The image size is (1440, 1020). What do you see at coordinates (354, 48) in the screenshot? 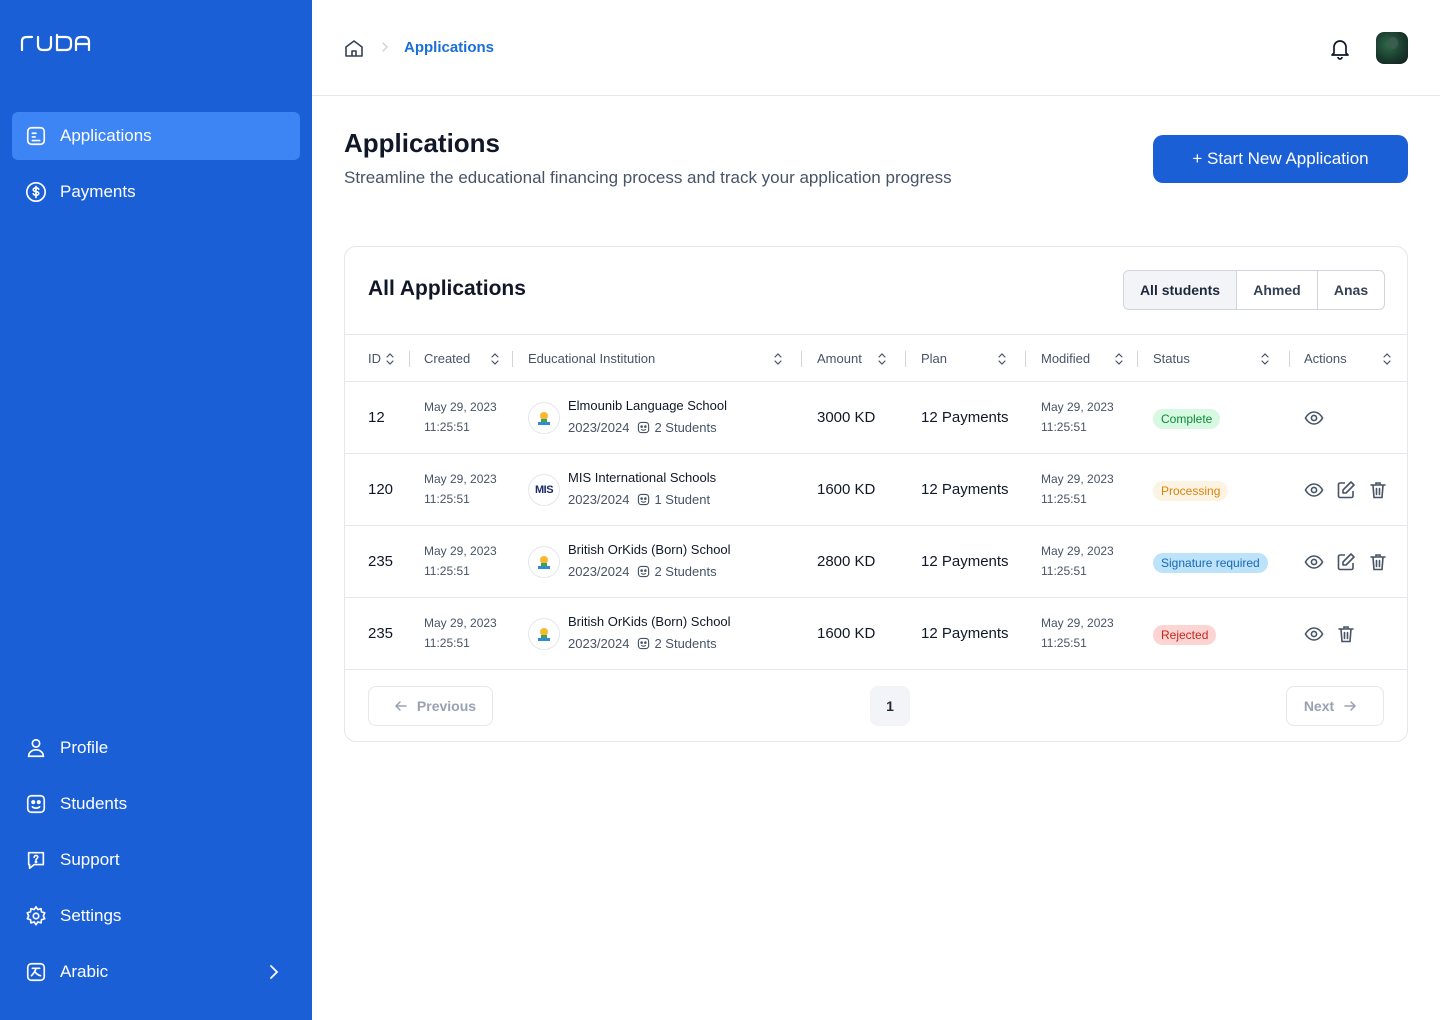
I see `home-icon` at bounding box center [354, 48].